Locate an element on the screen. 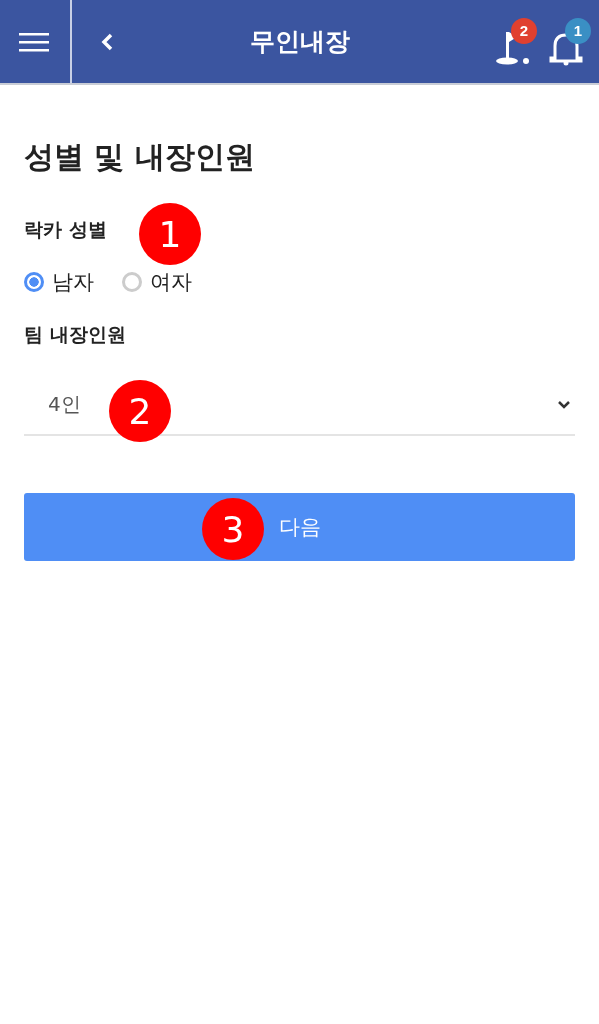 The height and width of the screenshot is (1024, 599). field-label: 팀 내장인원 is located at coordinates (75, 334).